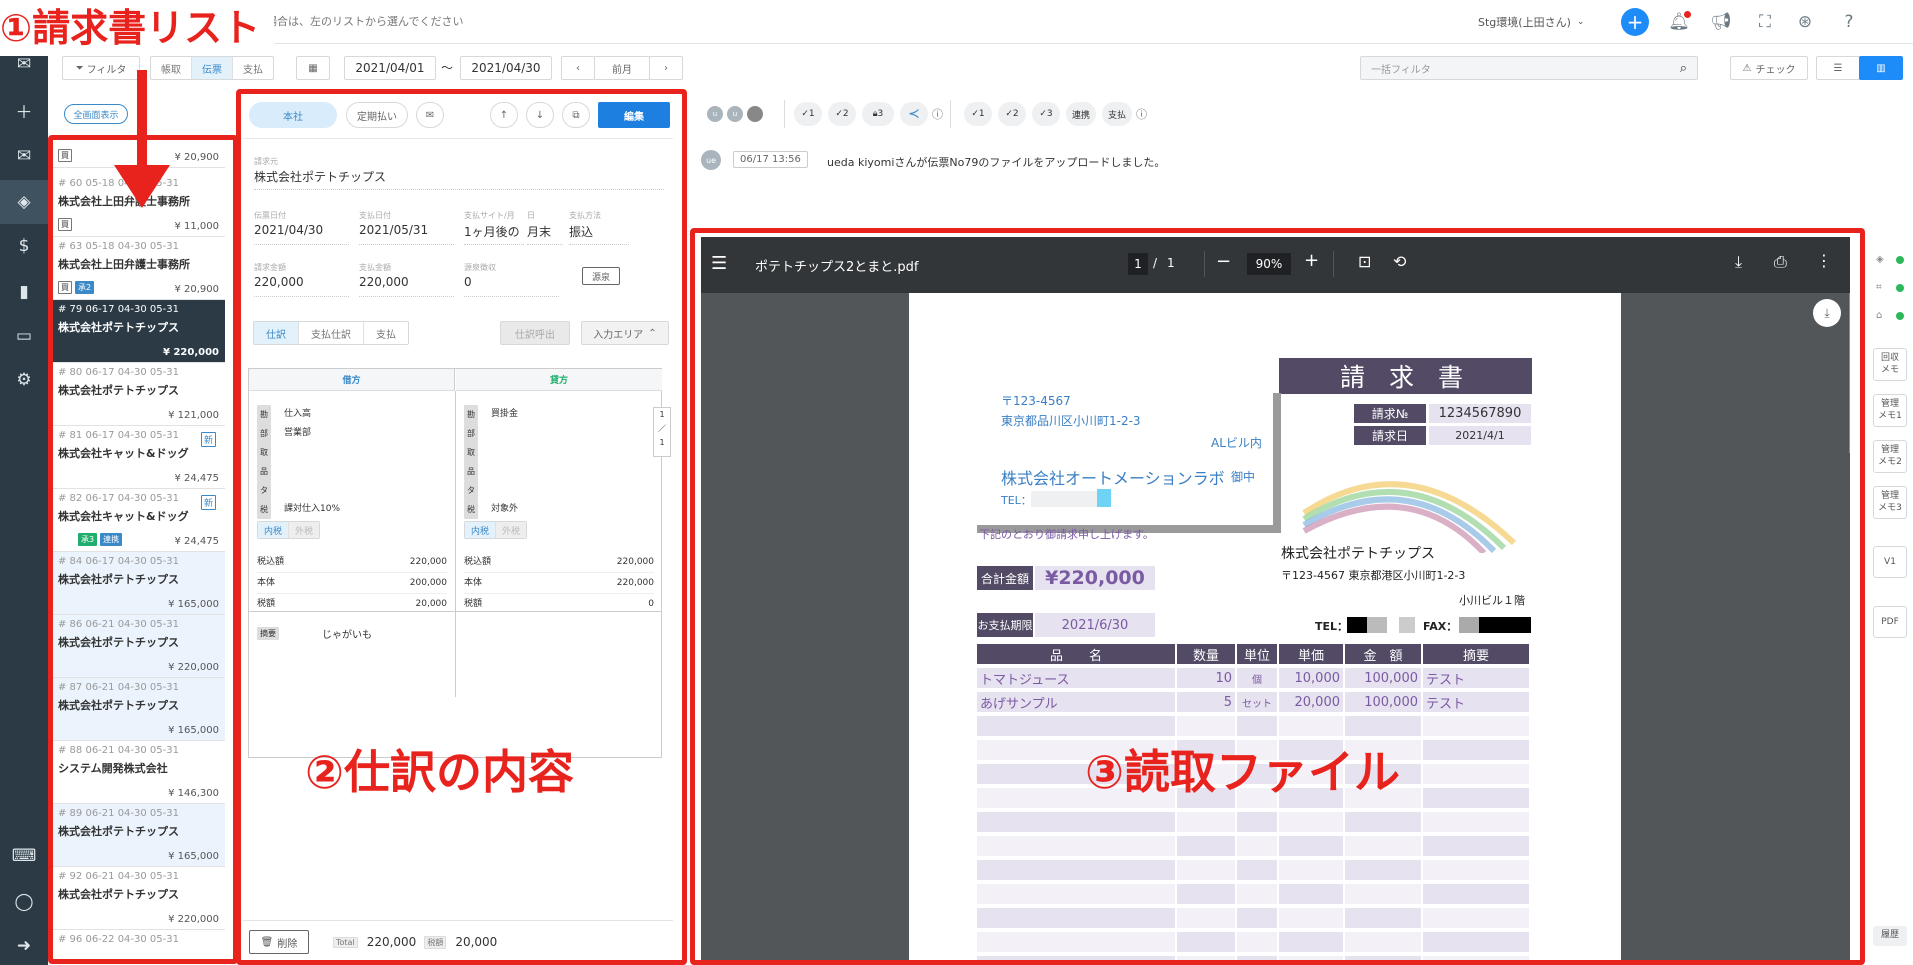  I want to click on share-icon: ≺, so click(914, 114).